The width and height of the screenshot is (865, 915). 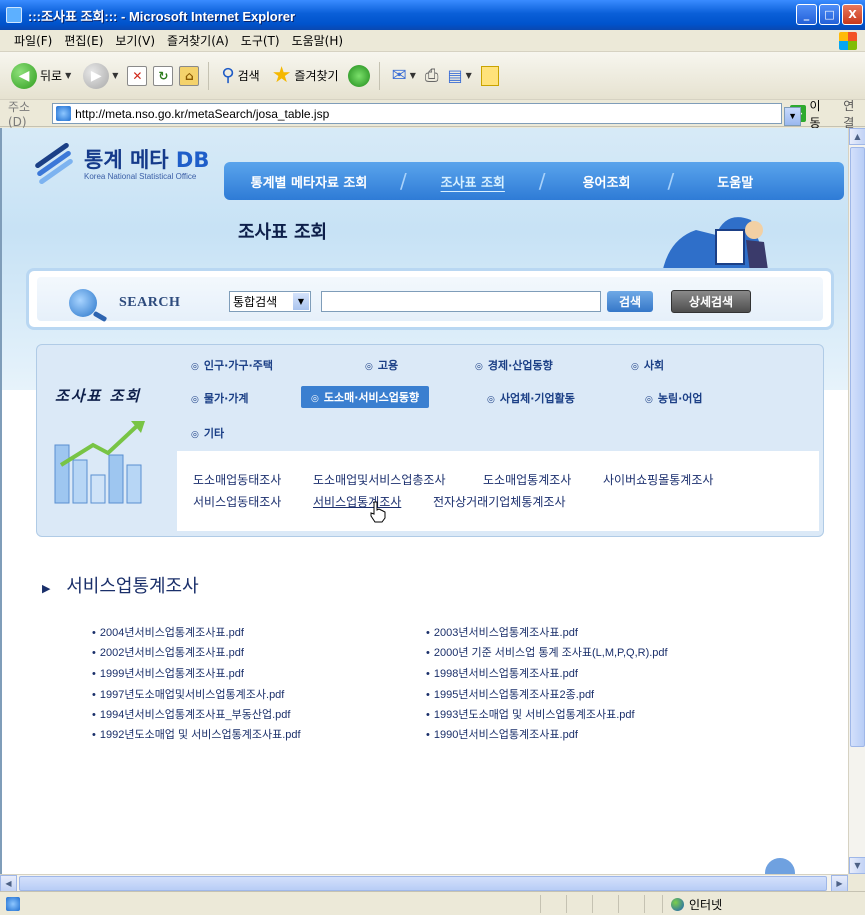 What do you see at coordinates (281, 75) in the screenshot?
I see `star-icon: ★` at bounding box center [281, 75].